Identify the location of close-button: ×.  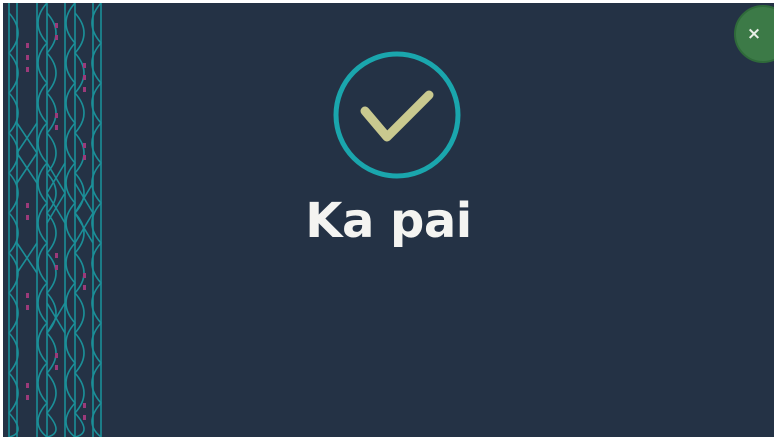
(754, 34).